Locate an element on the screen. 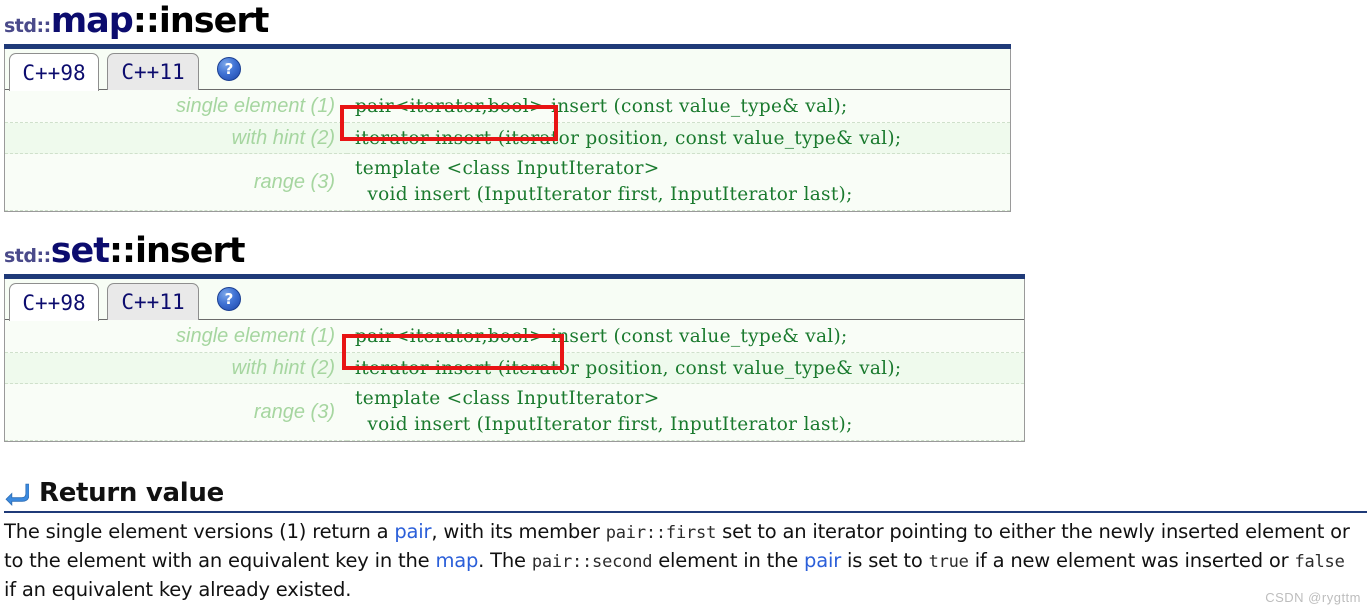  page-title-map: std::map::insert is located at coordinates (507, 21).